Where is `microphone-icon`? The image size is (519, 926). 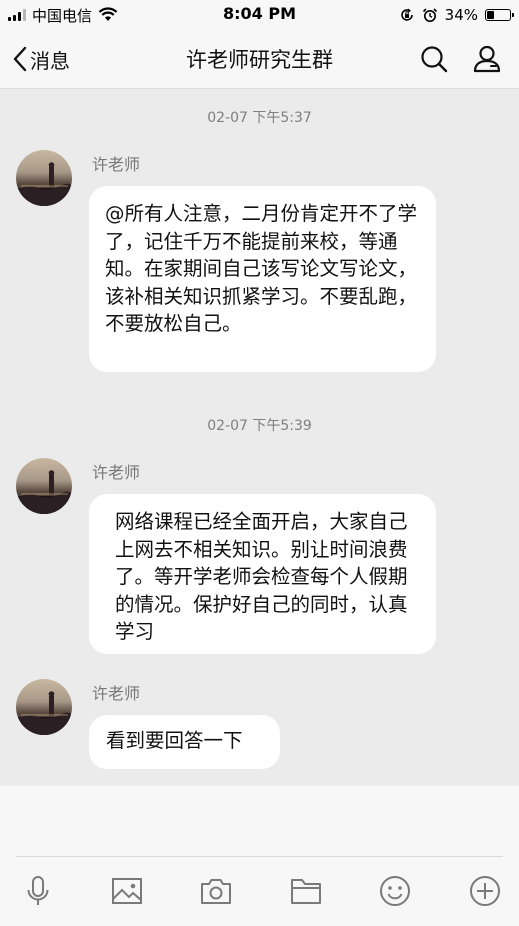 microphone-icon is located at coordinates (38, 890).